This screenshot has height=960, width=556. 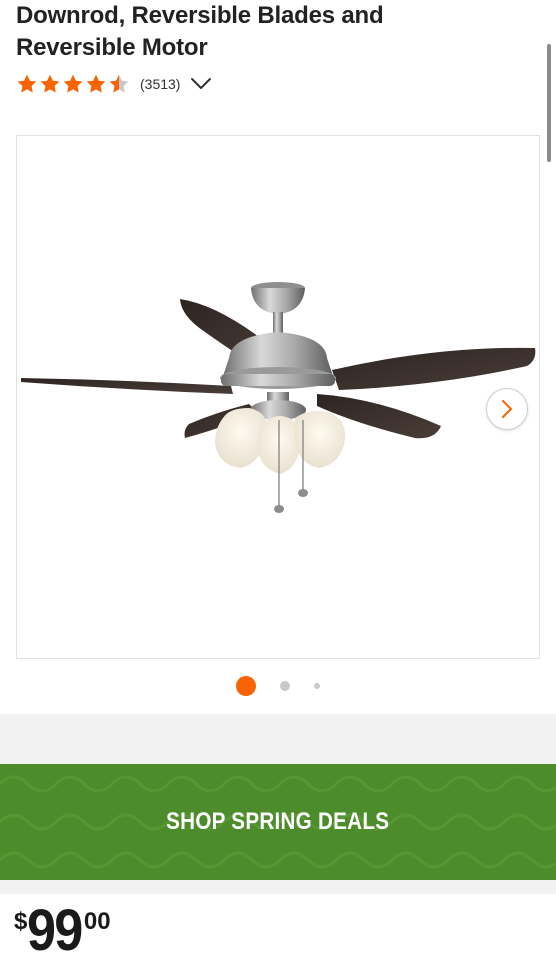 I want to click on star-half-icon, so click(x=119, y=83).